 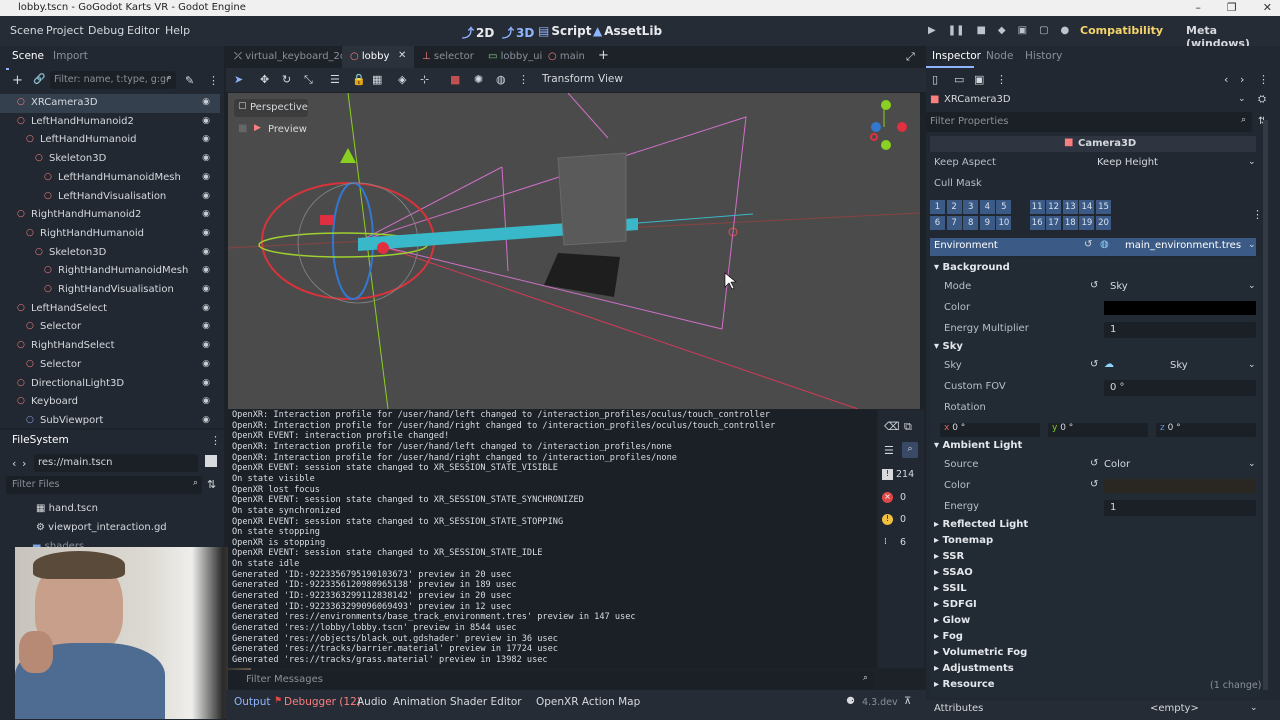 What do you see at coordinates (420, 702) in the screenshot?
I see `tab-animation: Animation` at bounding box center [420, 702].